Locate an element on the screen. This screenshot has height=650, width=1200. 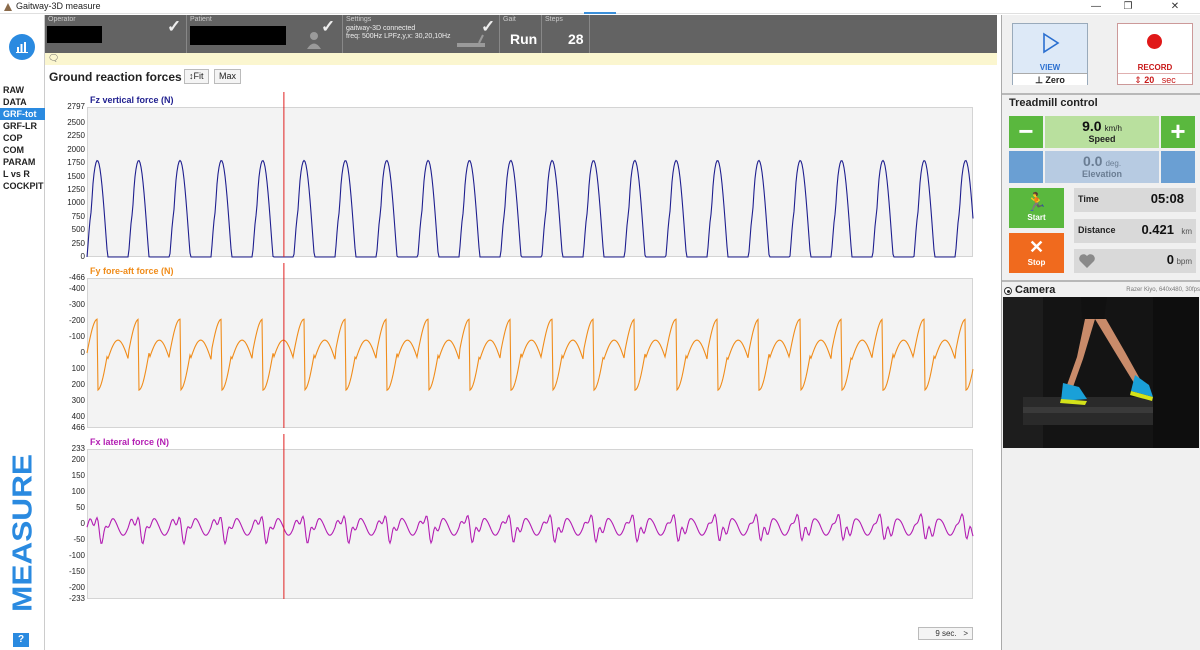
y-tick-label: -150 is located at coordinates (76, 572).